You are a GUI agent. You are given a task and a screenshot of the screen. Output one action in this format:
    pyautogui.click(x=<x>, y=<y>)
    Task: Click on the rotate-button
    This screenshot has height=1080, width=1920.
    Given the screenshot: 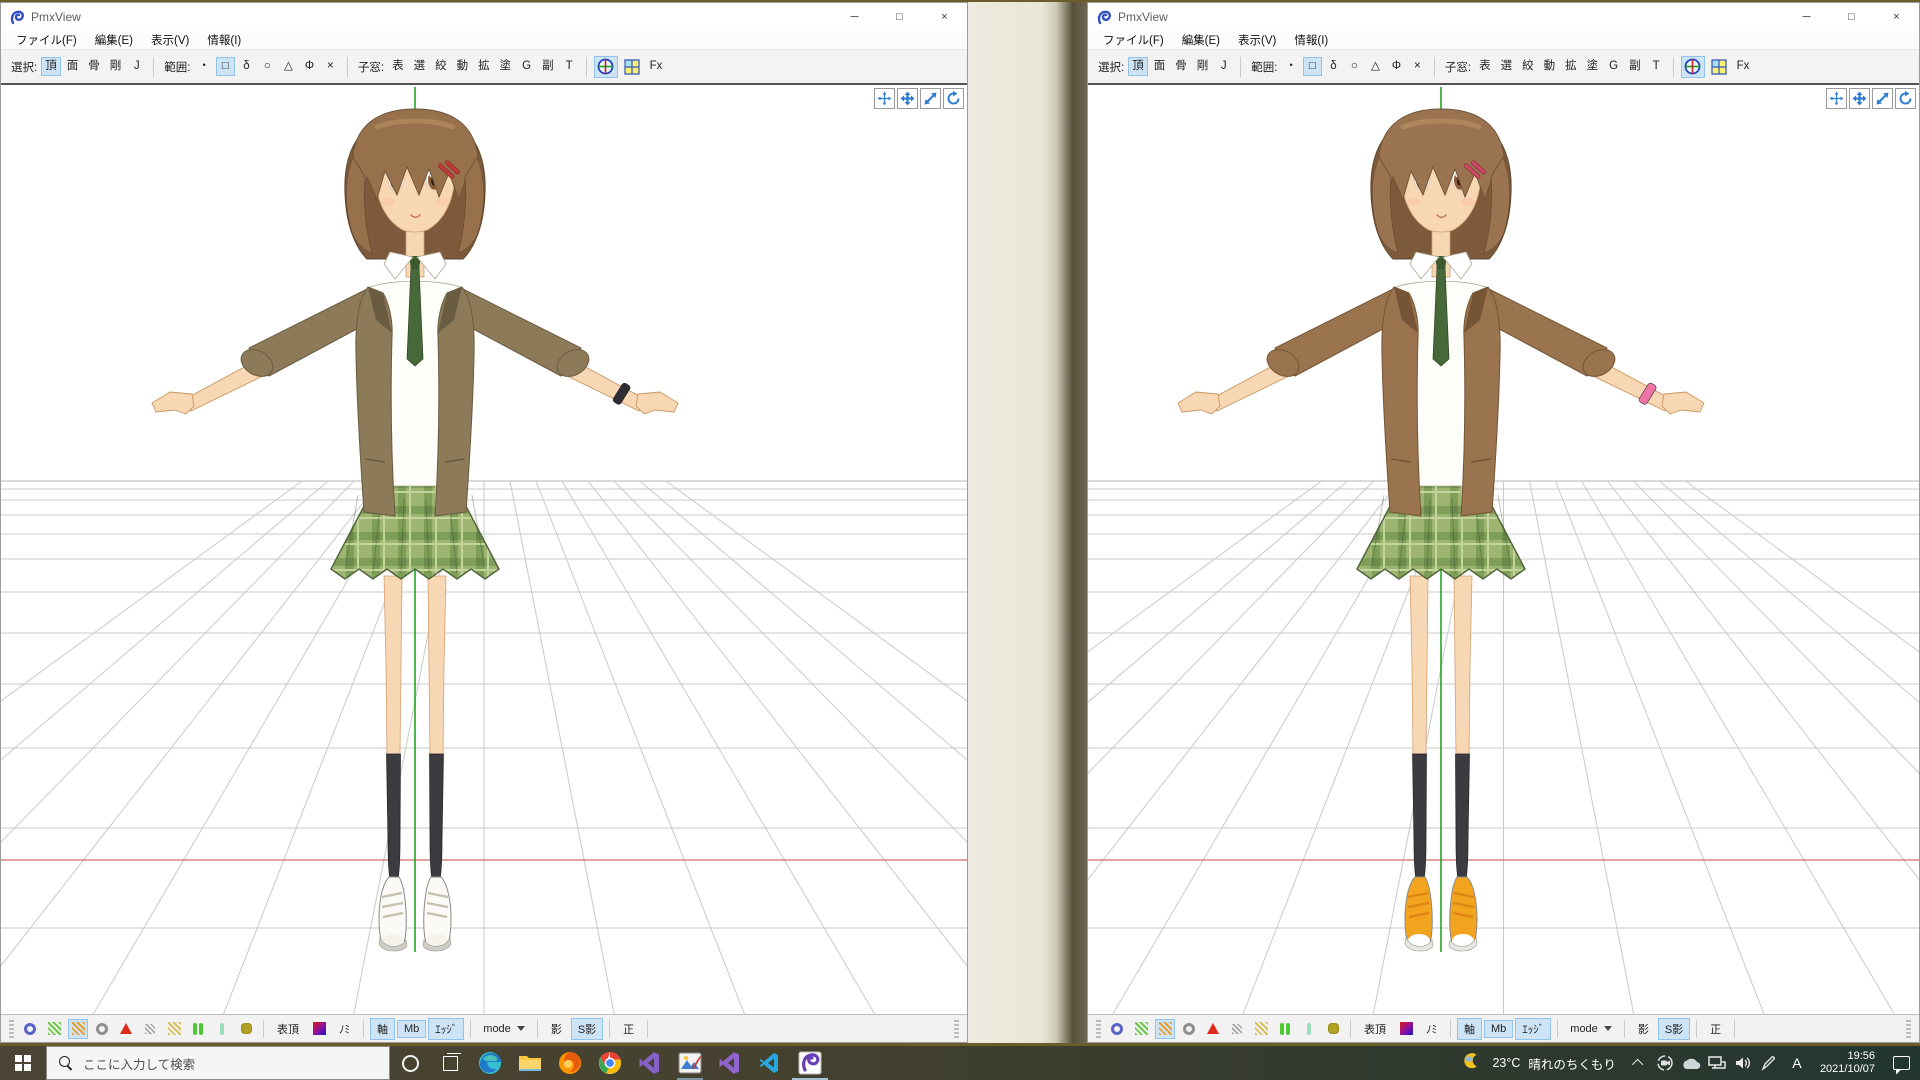 What is the action you would take?
    pyautogui.click(x=1905, y=98)
    